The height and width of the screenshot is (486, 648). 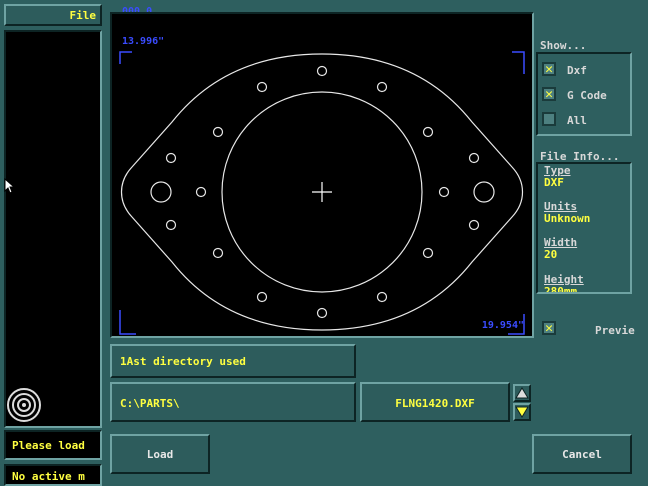 I want to click on gcode-checkbox: ✕, so click(x=549, y=94).